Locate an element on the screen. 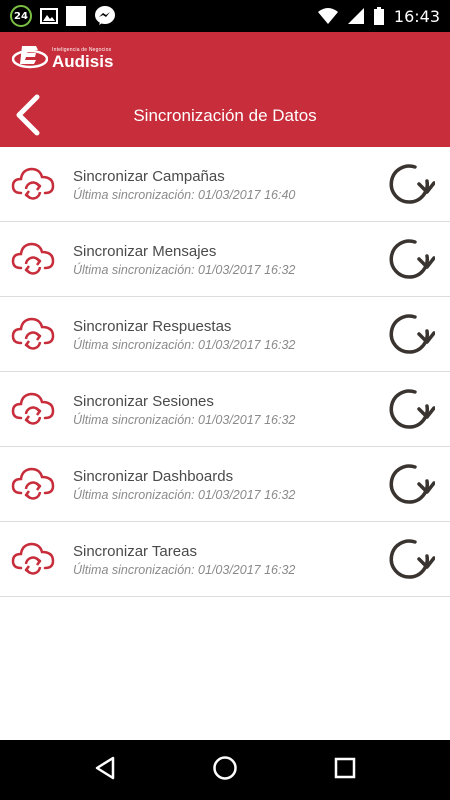 The image size is (450, 800). logo-mark-icon is located at coordinates (30, 58).